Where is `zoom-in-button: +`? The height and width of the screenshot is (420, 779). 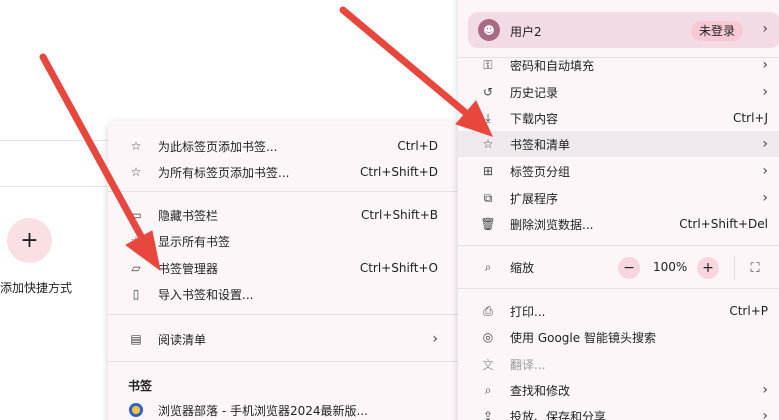
zoom-in-button: + is located at coordinates (708, 268).